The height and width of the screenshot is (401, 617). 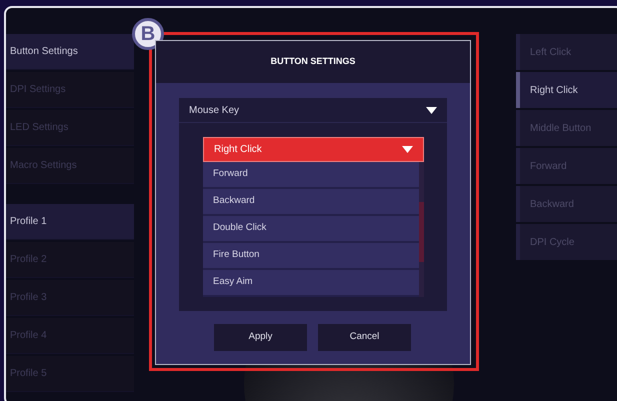 I want to click on button-list-item: Right Click, so click(x=566, y=90).